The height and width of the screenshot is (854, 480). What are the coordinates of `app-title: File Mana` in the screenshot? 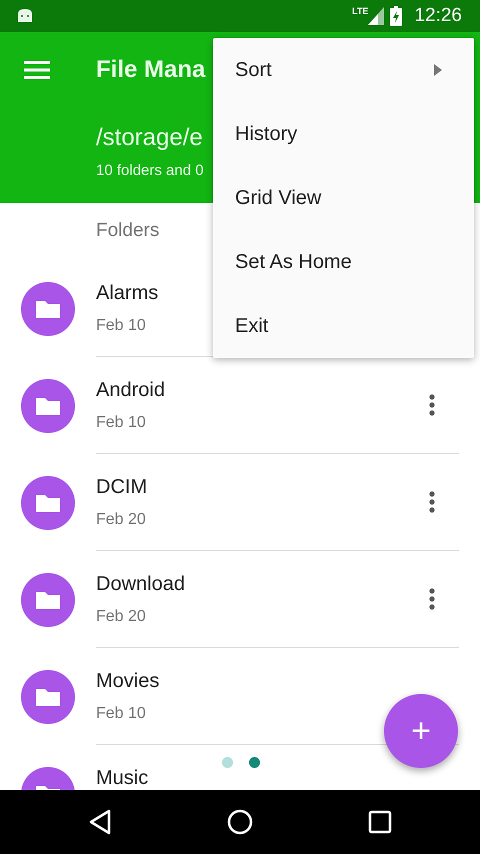 It's located at (151, 70).